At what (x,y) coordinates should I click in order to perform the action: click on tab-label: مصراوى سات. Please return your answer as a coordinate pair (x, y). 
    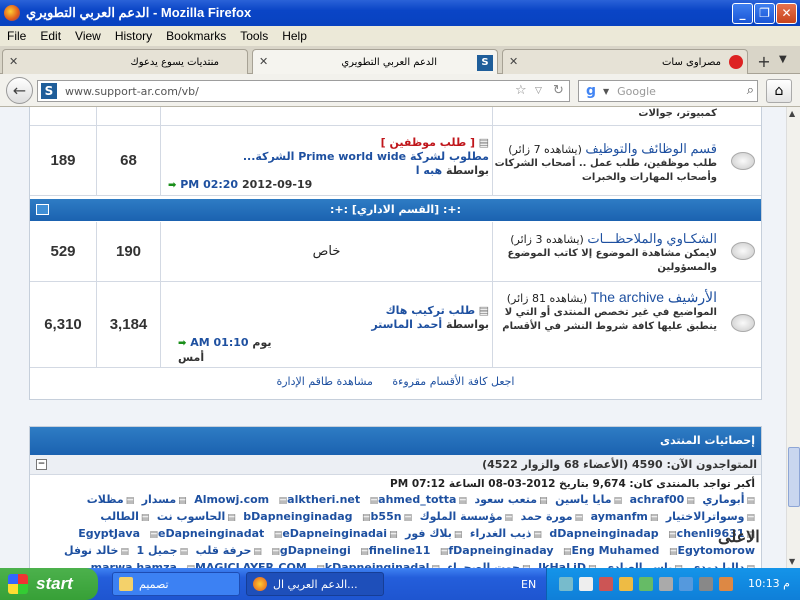
    Looking at the image, I should click on (691, 62).